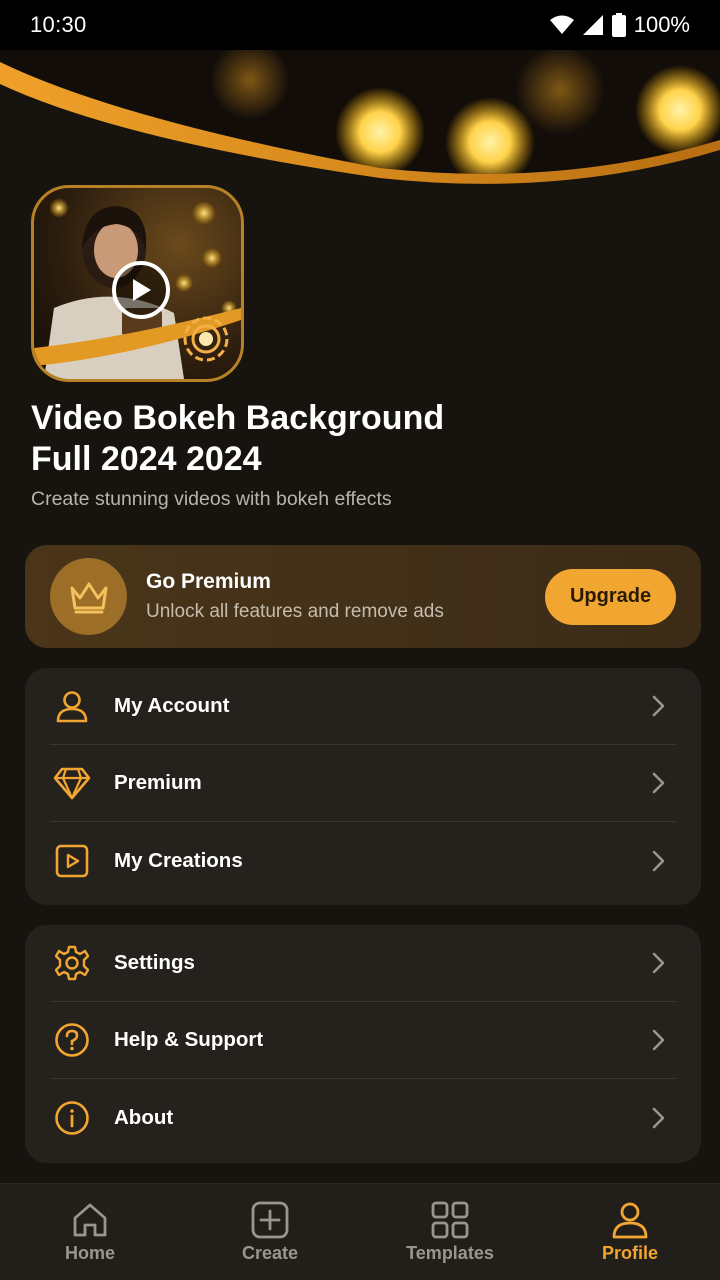 This screenshot has height=1280, width=720. I want to click on menu-item-settings: Settings, so click(363, 963).